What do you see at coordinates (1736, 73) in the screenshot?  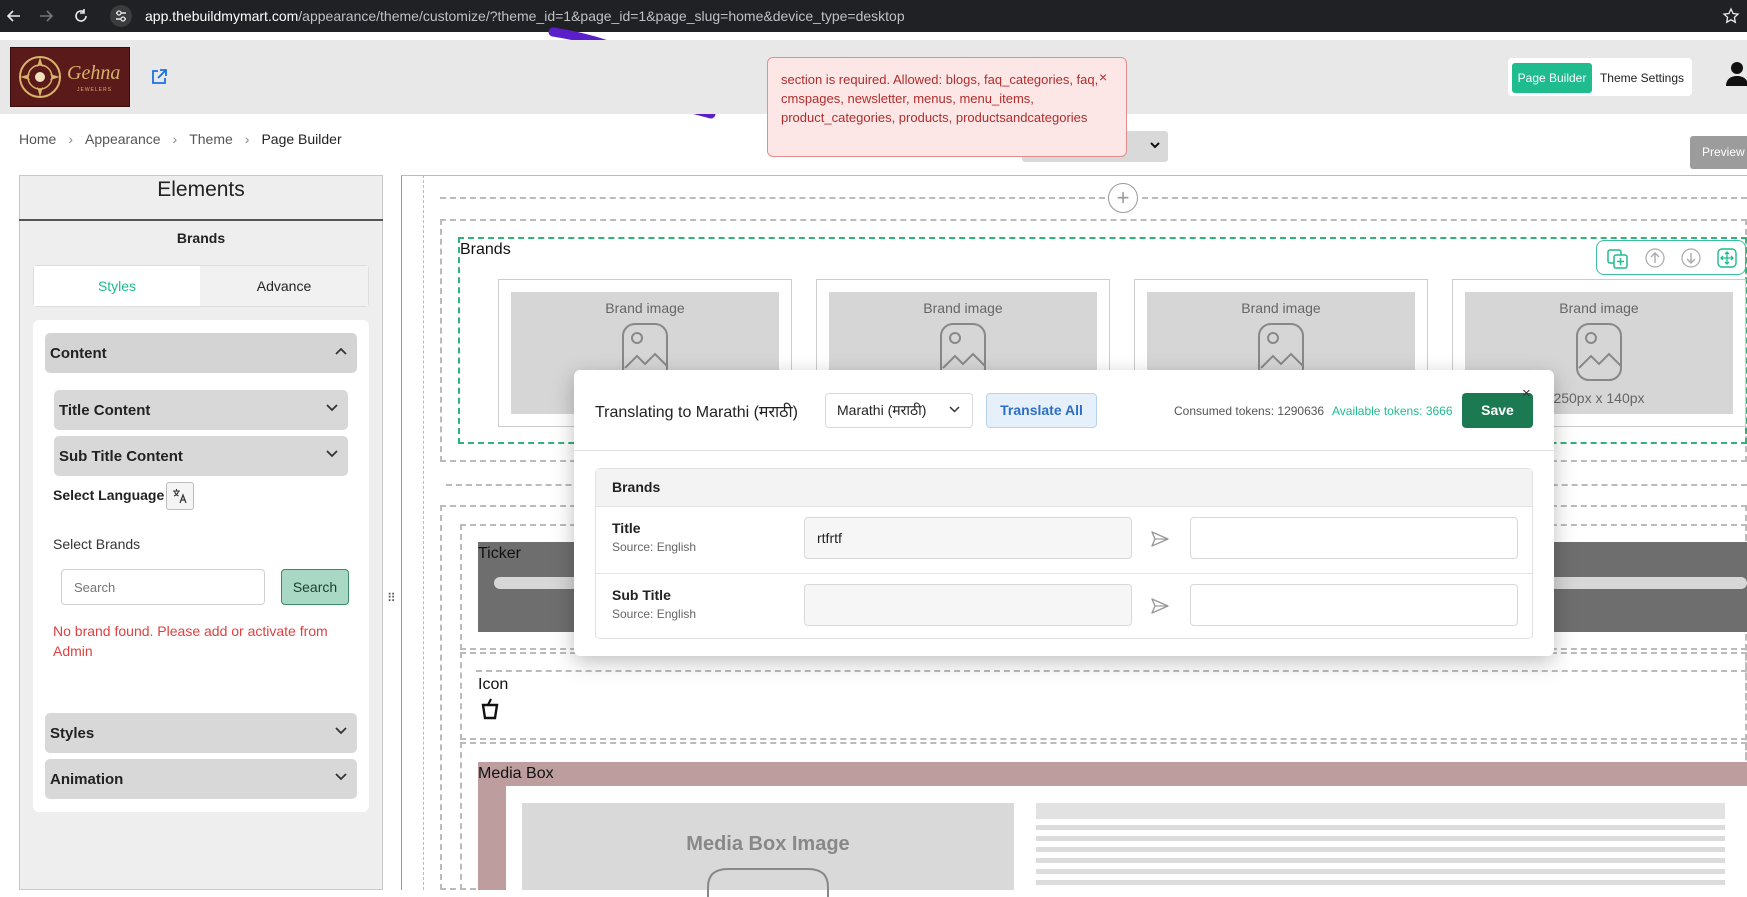 I see `user-icon` at bounding box center [1736, 73].